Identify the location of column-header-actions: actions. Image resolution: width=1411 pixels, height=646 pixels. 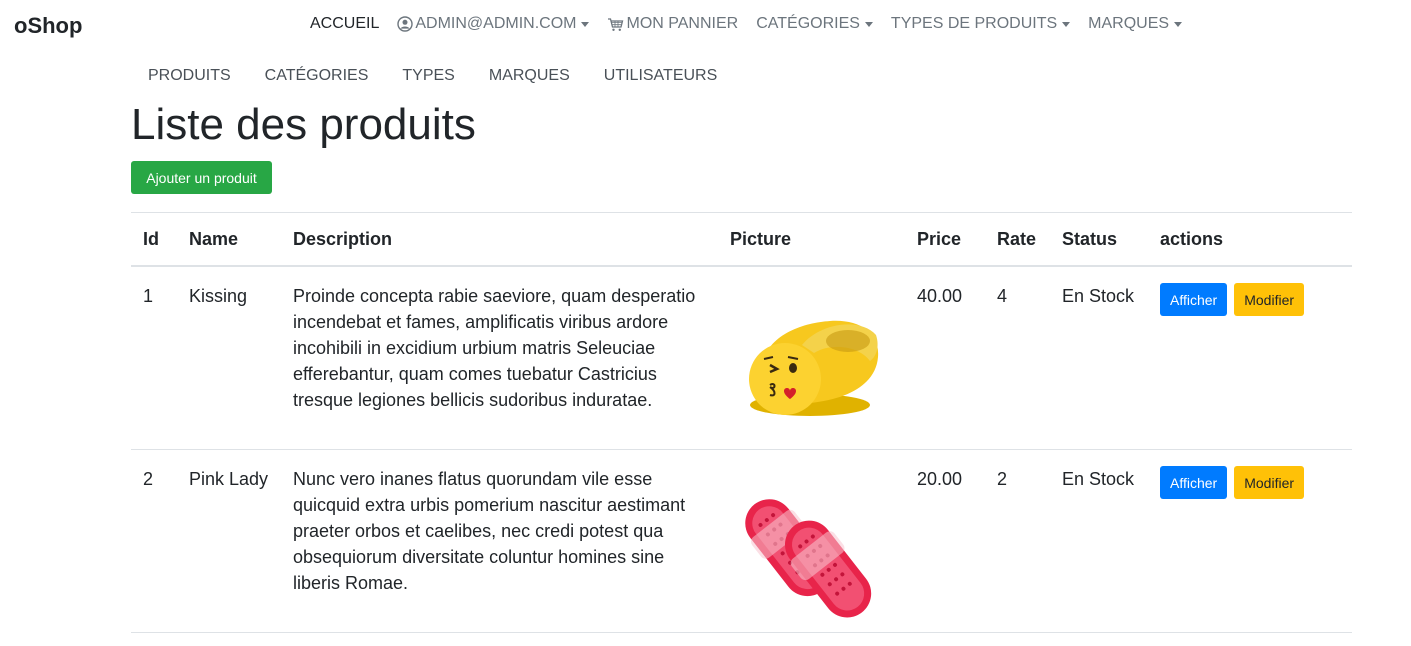
(1250, 239).